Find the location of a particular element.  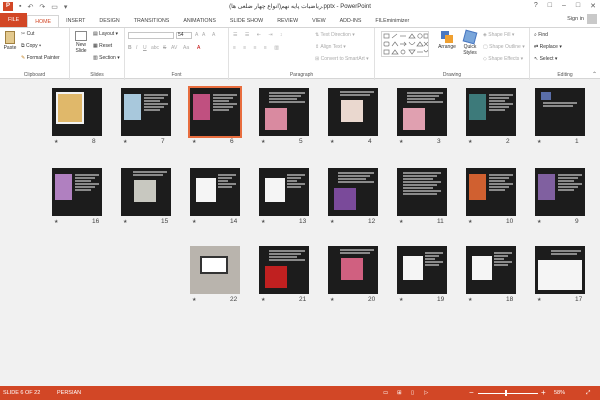

font-color-button: A is located at coordinates (198, 48).